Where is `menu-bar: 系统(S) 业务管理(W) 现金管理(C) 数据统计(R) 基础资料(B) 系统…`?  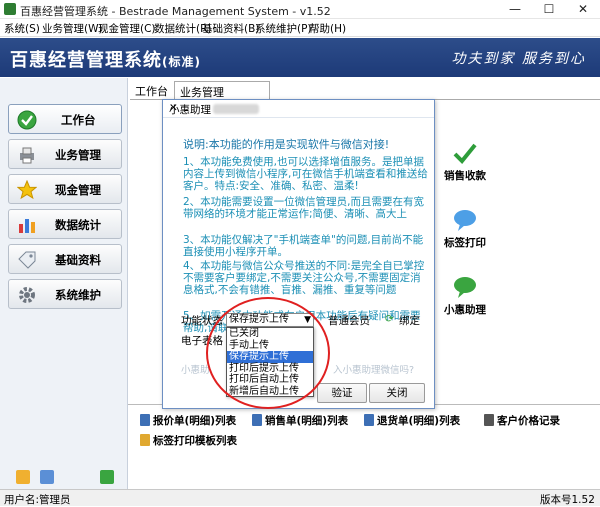 menu-bar: 系统(S) 业务管理(W) 现金管理(C) 数据统计(R) 基础资料(B) 系统… is located at coordinates (300, 28).